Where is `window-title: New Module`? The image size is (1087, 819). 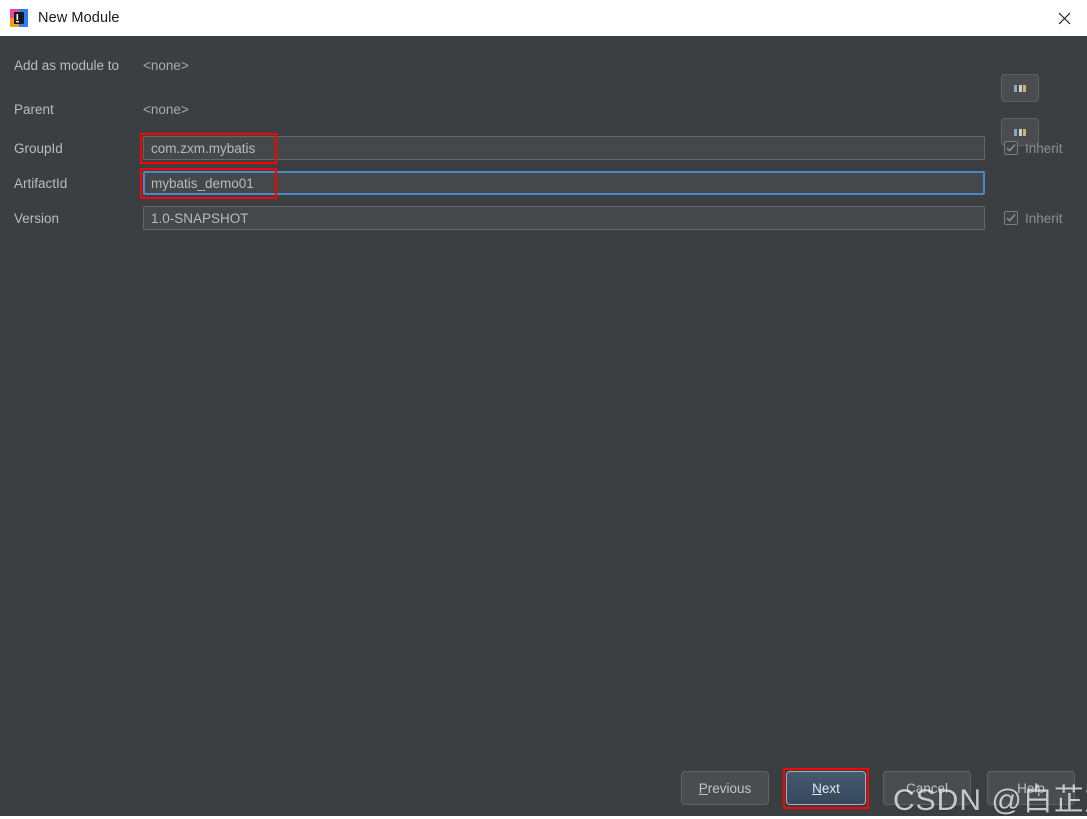 window-title: New Module is located at coordinates (79, 18).